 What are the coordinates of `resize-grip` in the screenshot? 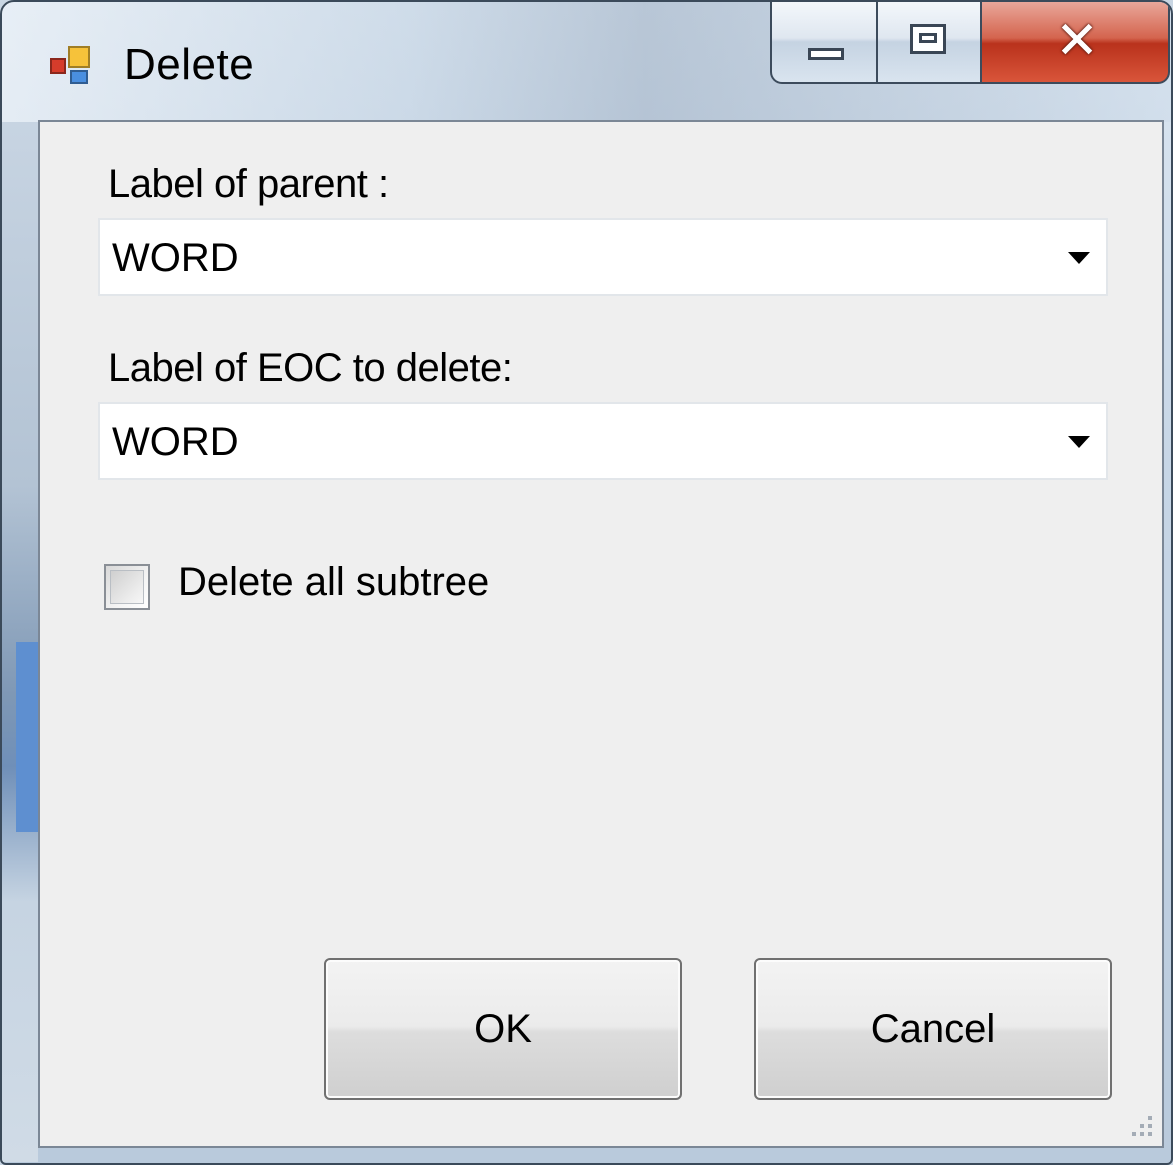 It's located at (1141, 1127).